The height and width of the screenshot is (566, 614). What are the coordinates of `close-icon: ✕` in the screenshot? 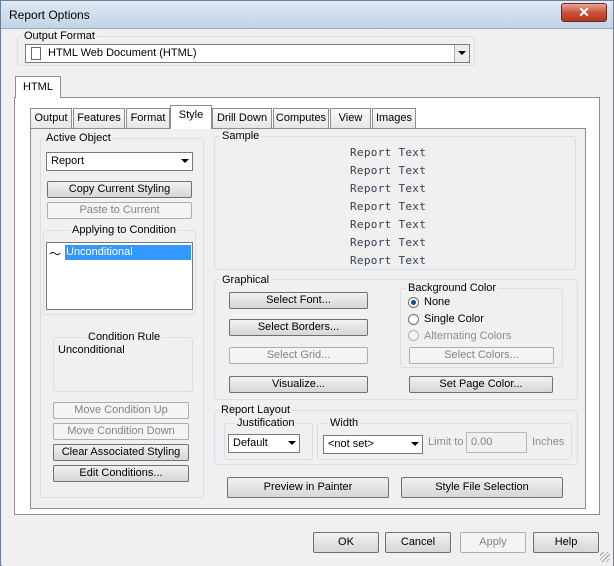 It's located at (584, 12).